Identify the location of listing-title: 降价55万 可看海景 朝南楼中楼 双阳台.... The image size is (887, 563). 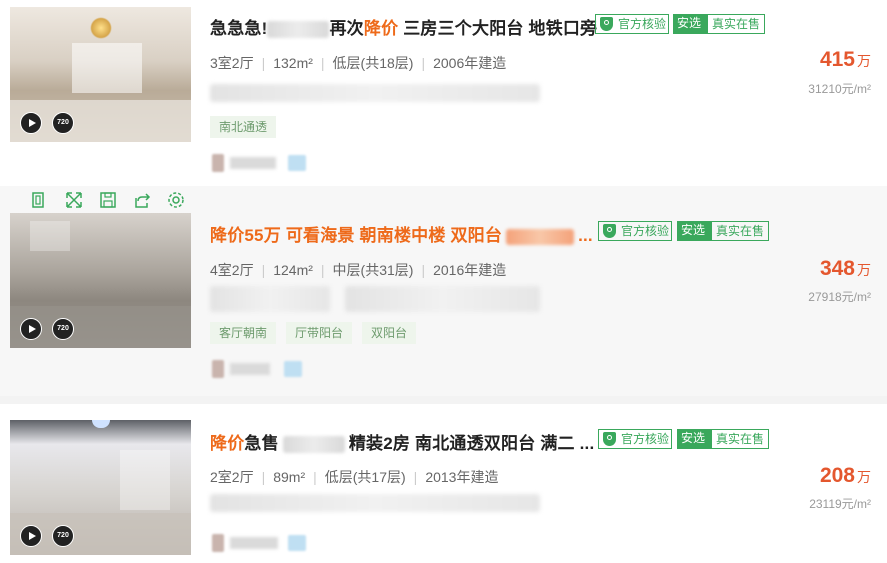
(401, 233).